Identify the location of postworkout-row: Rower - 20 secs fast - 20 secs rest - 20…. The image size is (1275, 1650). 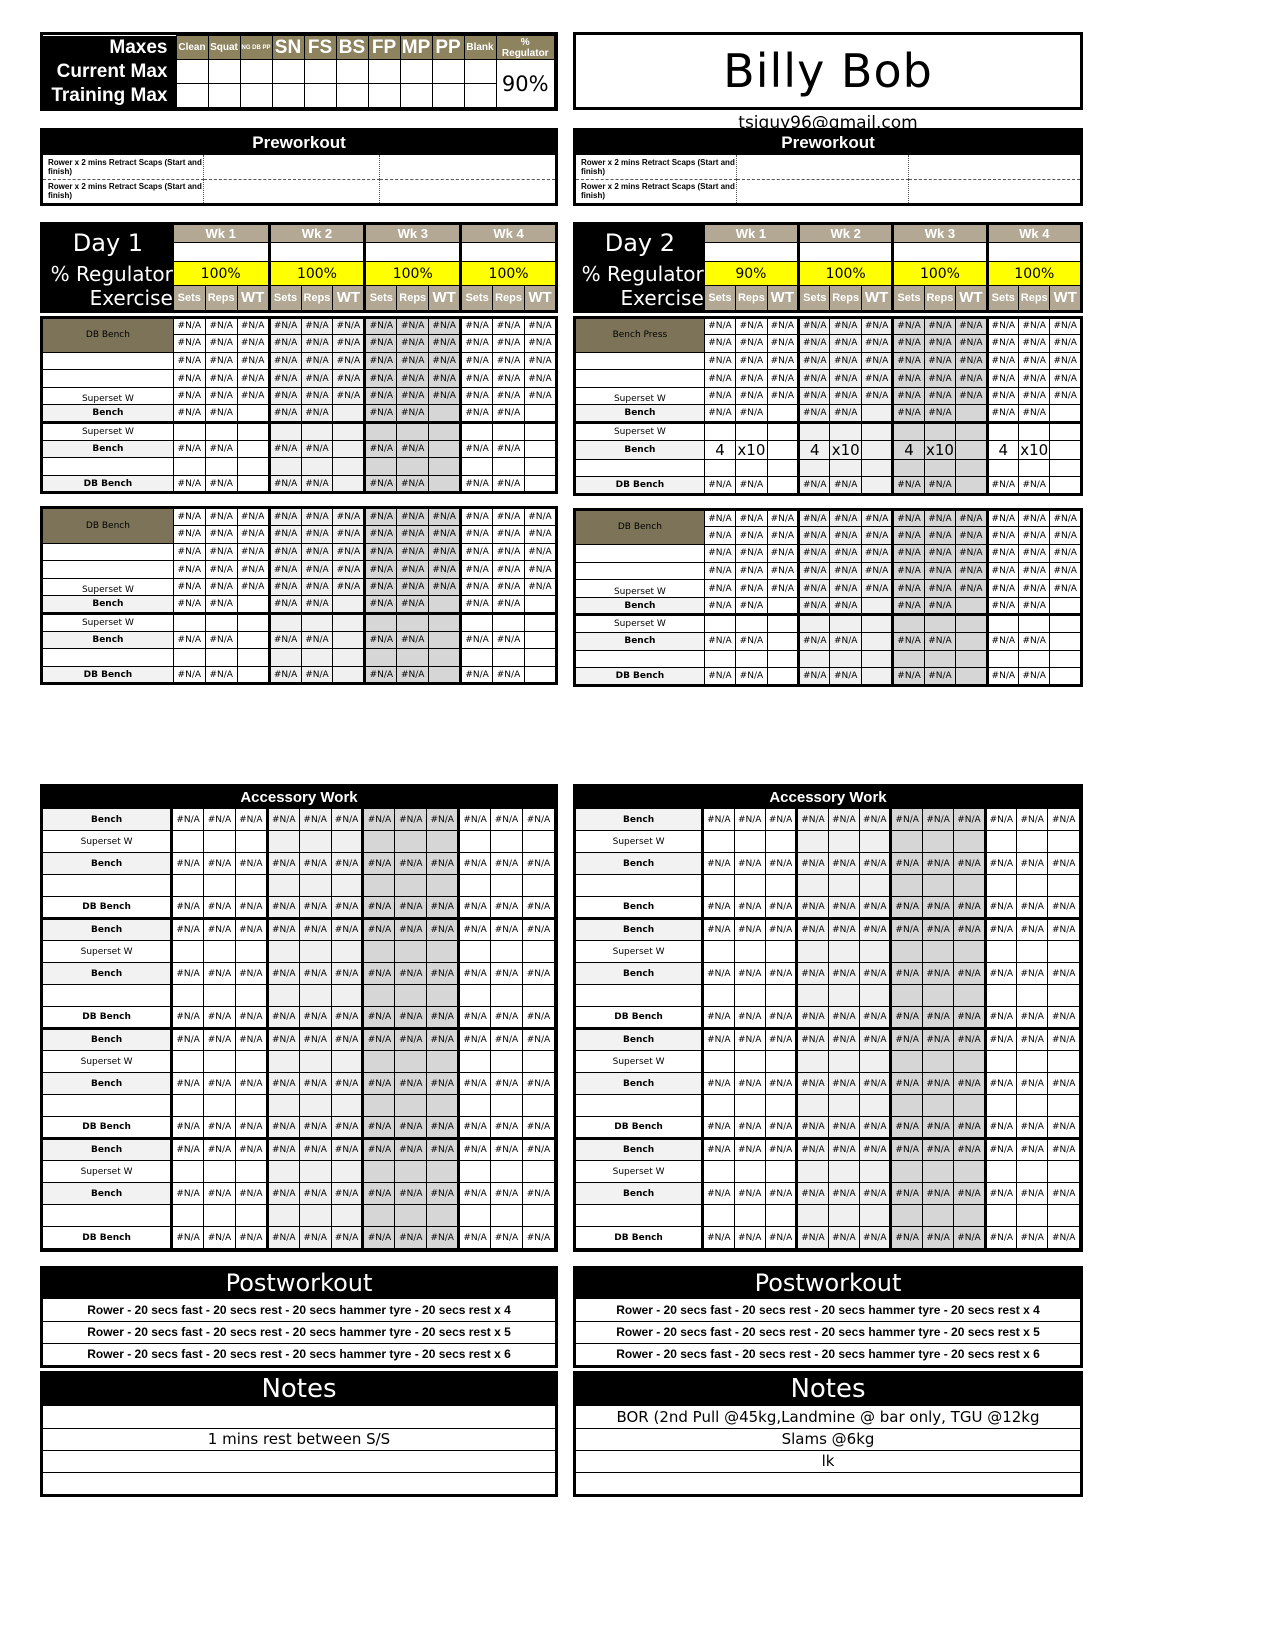
(828, 1310).